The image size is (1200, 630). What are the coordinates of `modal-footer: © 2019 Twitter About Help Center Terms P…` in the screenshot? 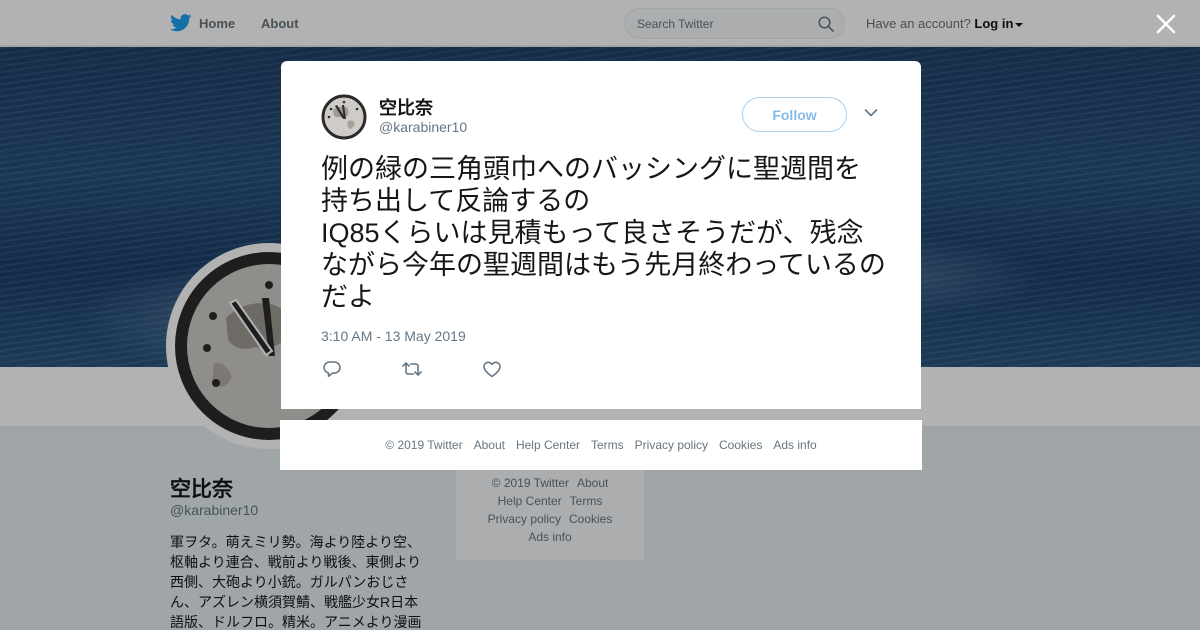 It's located at (601, 445).